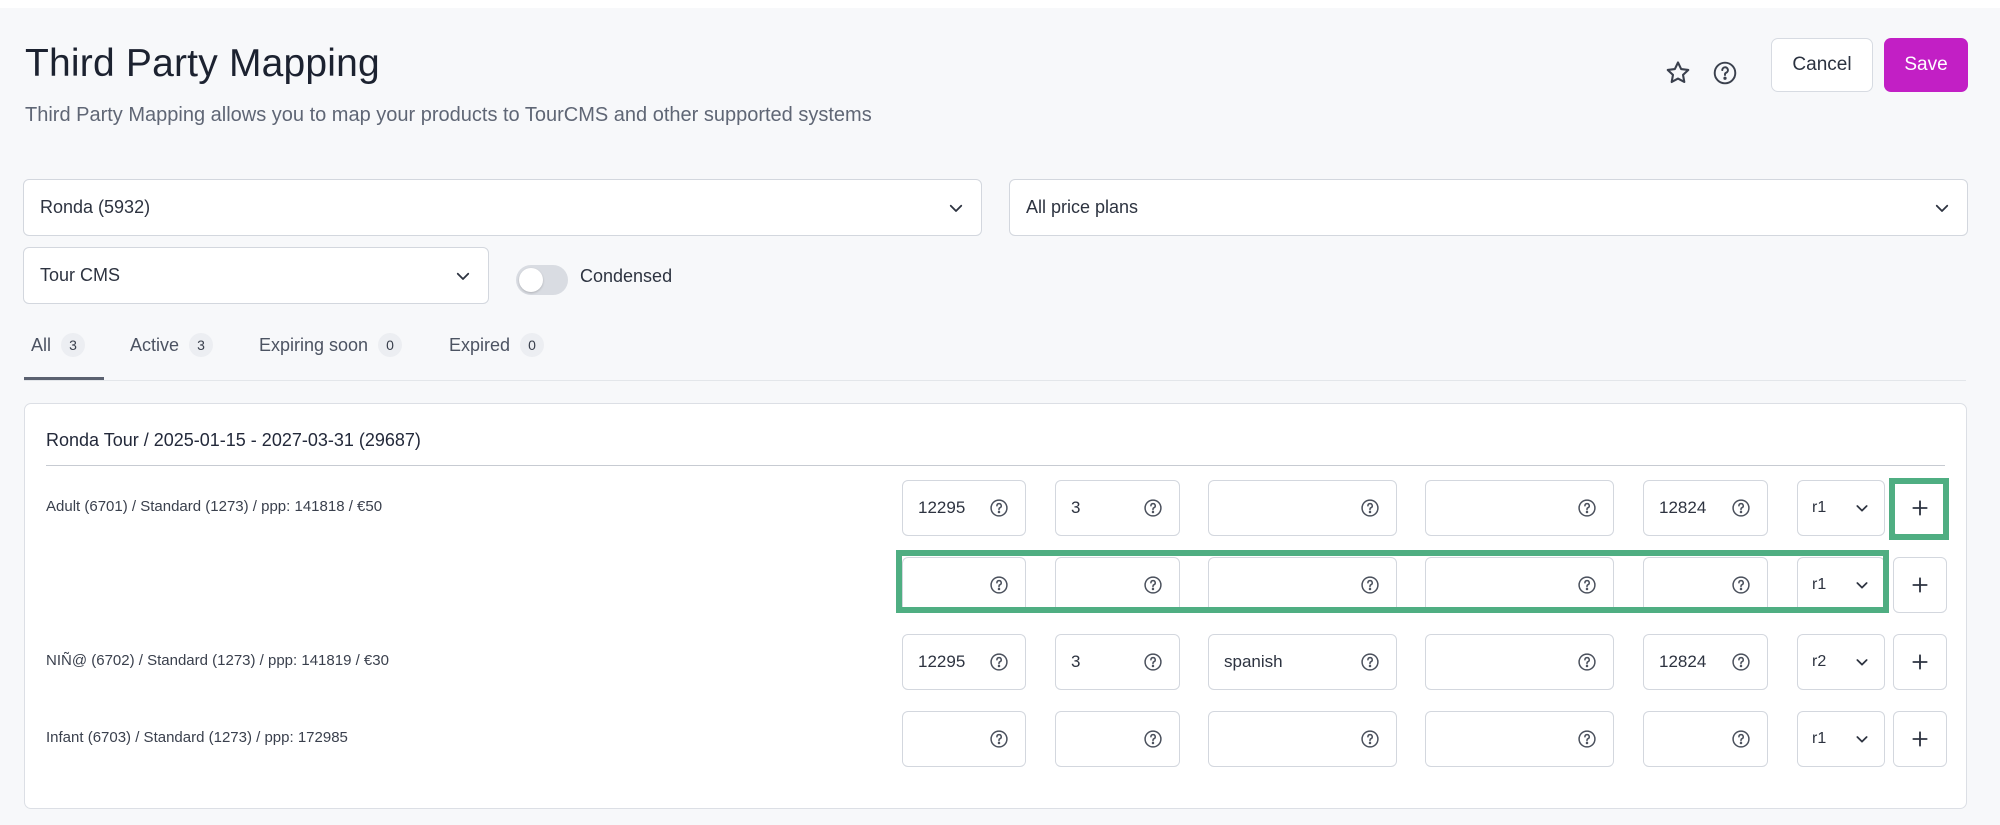 This screenshot has height=825, width=2000. What do you see at coordinates (155, 344) in the screenshot?
I see `tab-label: Active` at bounding box center [155, 344].